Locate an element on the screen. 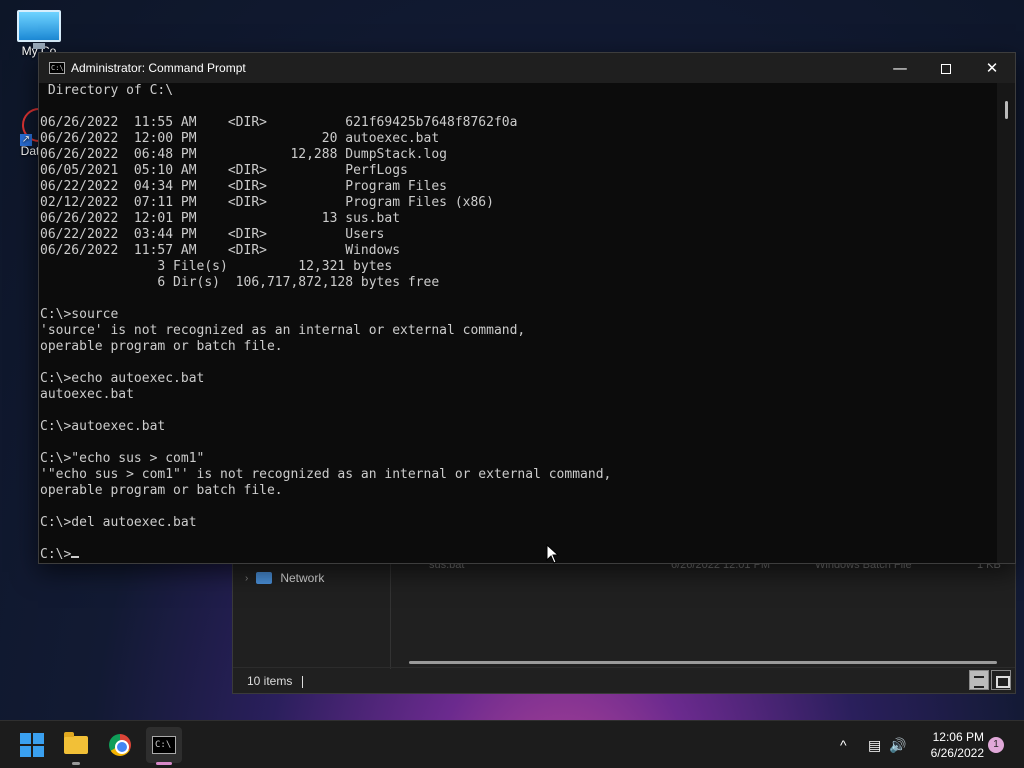  taskbar: C:\ ^ ▤ 🔊 12:06 PM 6/26/2022 1 is located at coordinates (512, 744).